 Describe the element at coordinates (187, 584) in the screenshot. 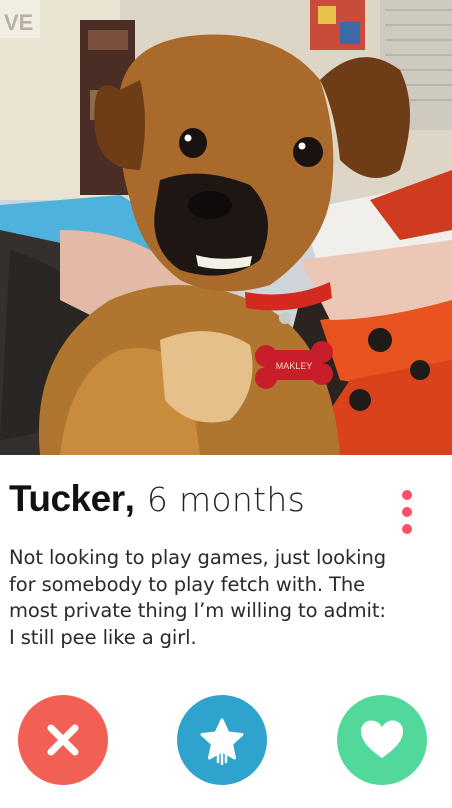

I see `bio-line: for somebody to play fetch with. The` at that location.